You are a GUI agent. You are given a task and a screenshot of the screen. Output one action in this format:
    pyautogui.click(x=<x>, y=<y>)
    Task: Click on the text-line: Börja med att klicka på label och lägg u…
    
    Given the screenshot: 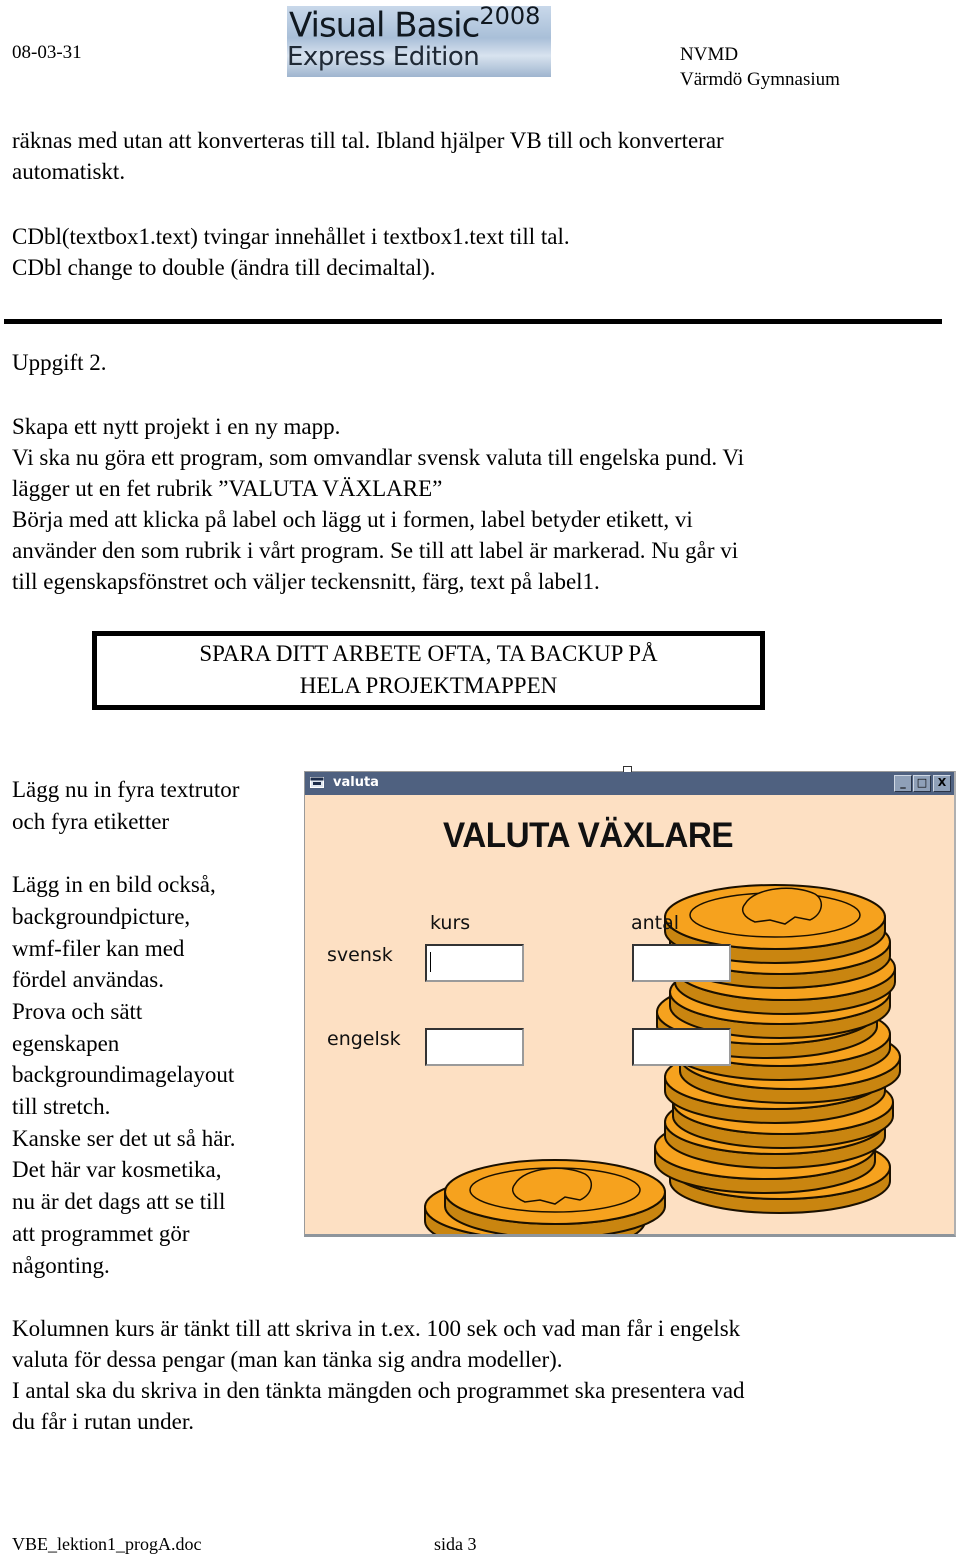 What is the action you would take?
    pyautogui.click(x=352, y=519)
    